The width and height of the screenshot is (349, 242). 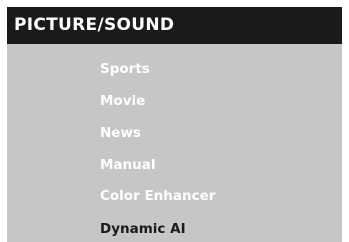 I want to click on menu-item-movie: Movie, so click(x=122, y=101).